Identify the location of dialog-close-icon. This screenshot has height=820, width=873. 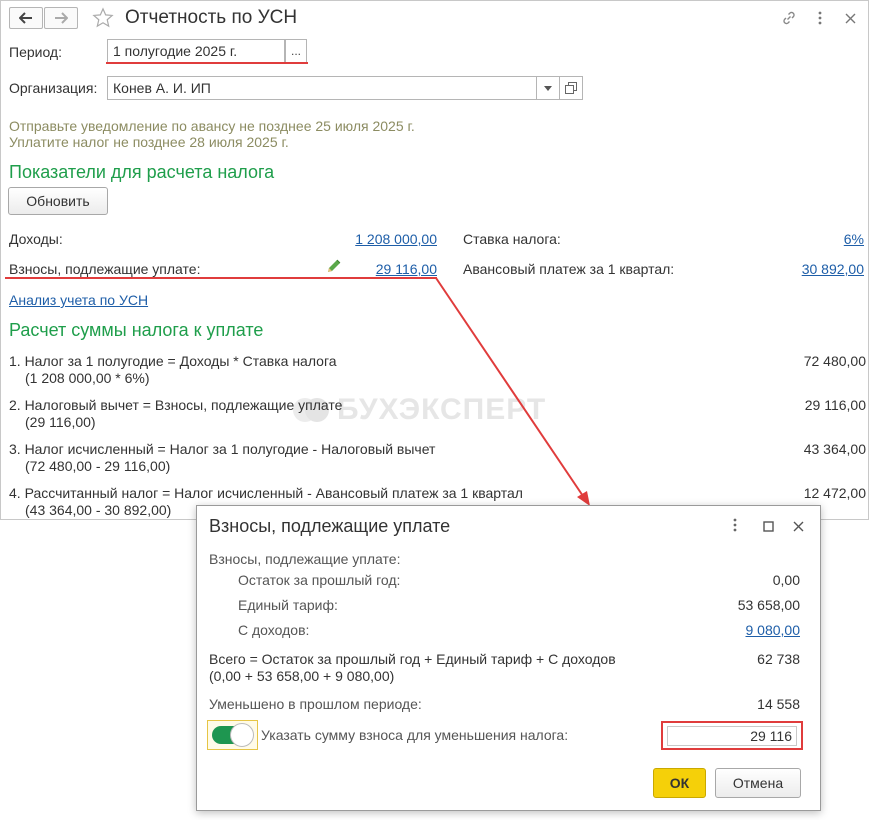
(798, 527).